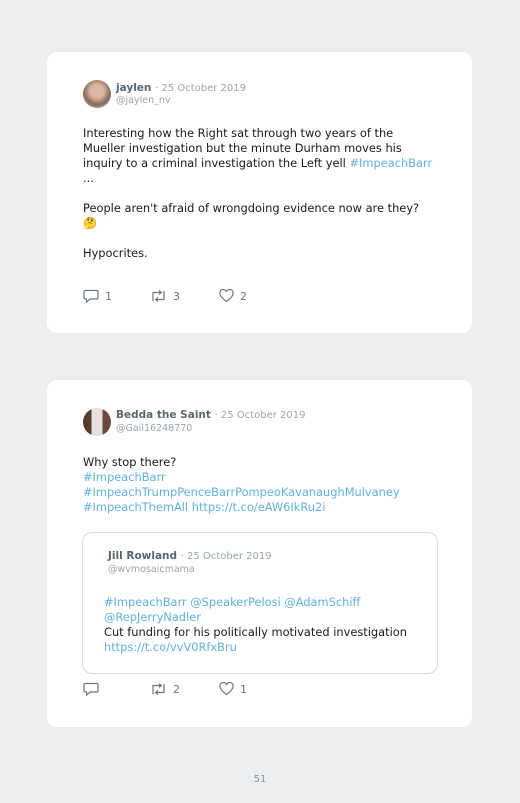 The height and width of the screenshot is (803, 520). What do you see at coordinates (273, 690) in the screenshot?
I see `tweet-actions: 2 1` at bounding box center [273, 690].